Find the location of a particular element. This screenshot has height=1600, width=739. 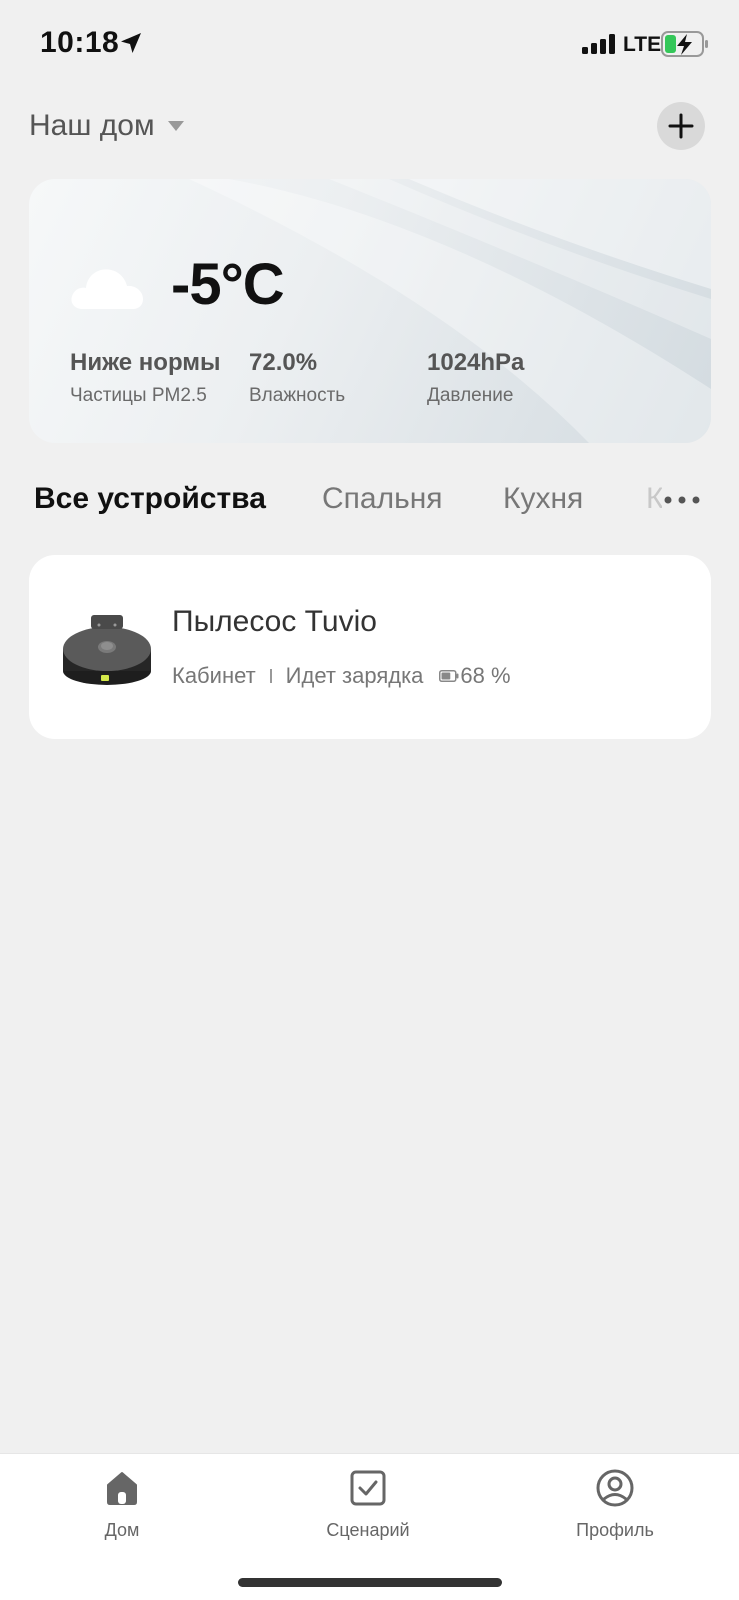

add-button is located at coordinates (681, 126).